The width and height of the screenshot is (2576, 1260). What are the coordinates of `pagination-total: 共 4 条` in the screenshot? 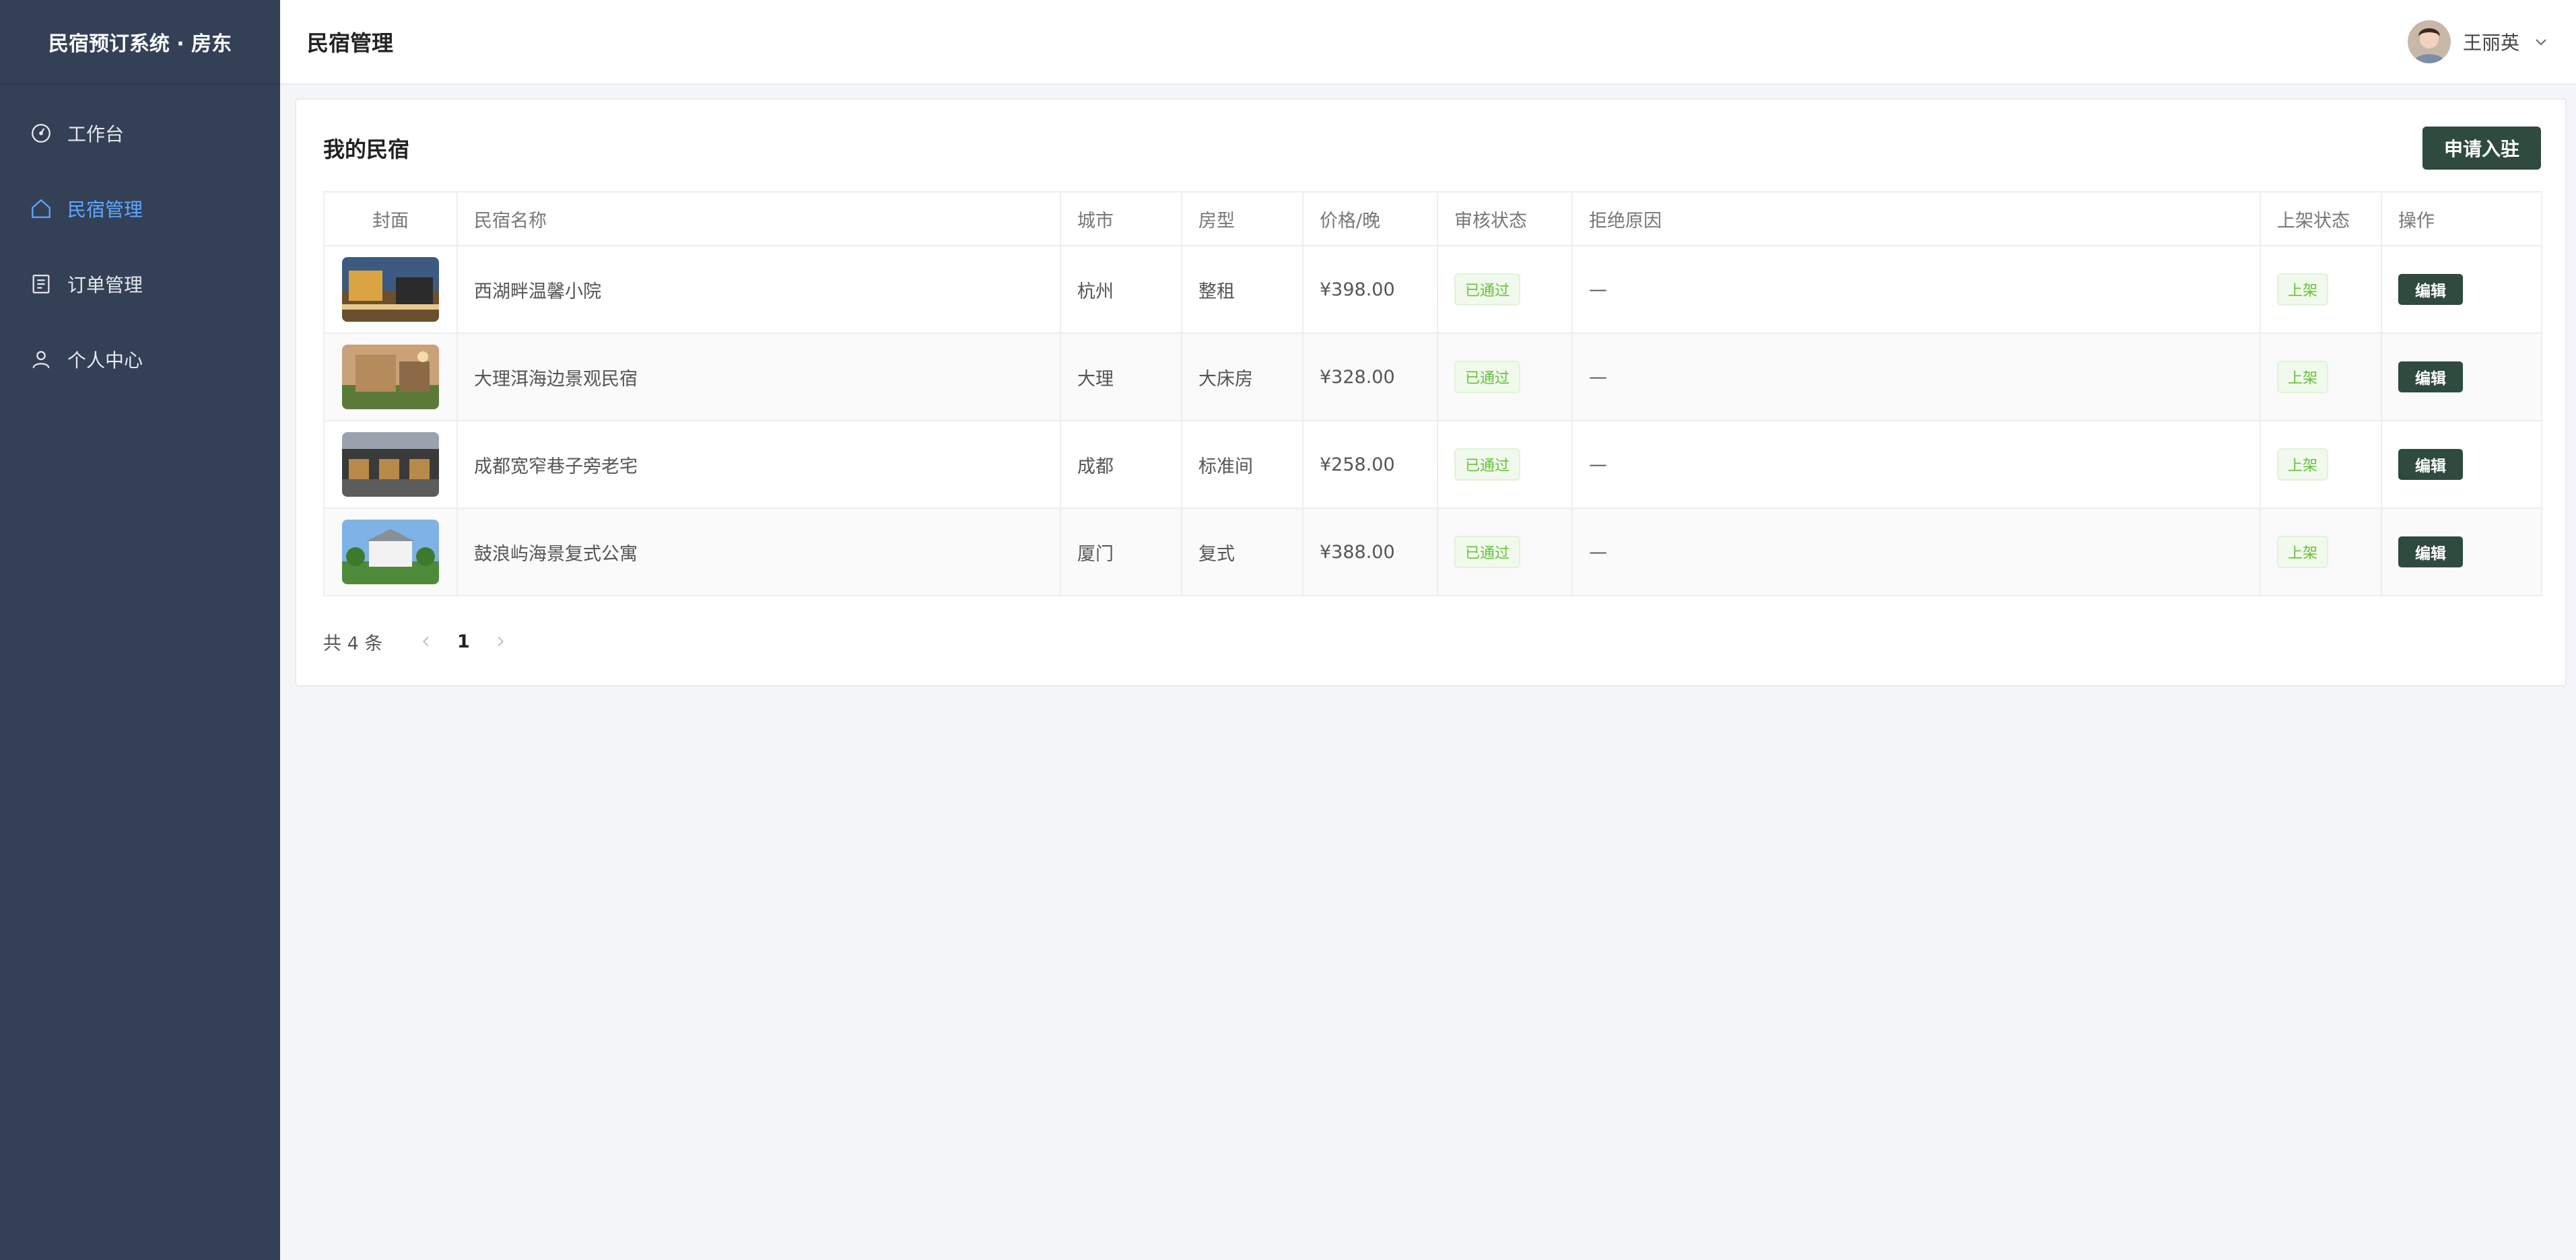 It's located at (353, 644).